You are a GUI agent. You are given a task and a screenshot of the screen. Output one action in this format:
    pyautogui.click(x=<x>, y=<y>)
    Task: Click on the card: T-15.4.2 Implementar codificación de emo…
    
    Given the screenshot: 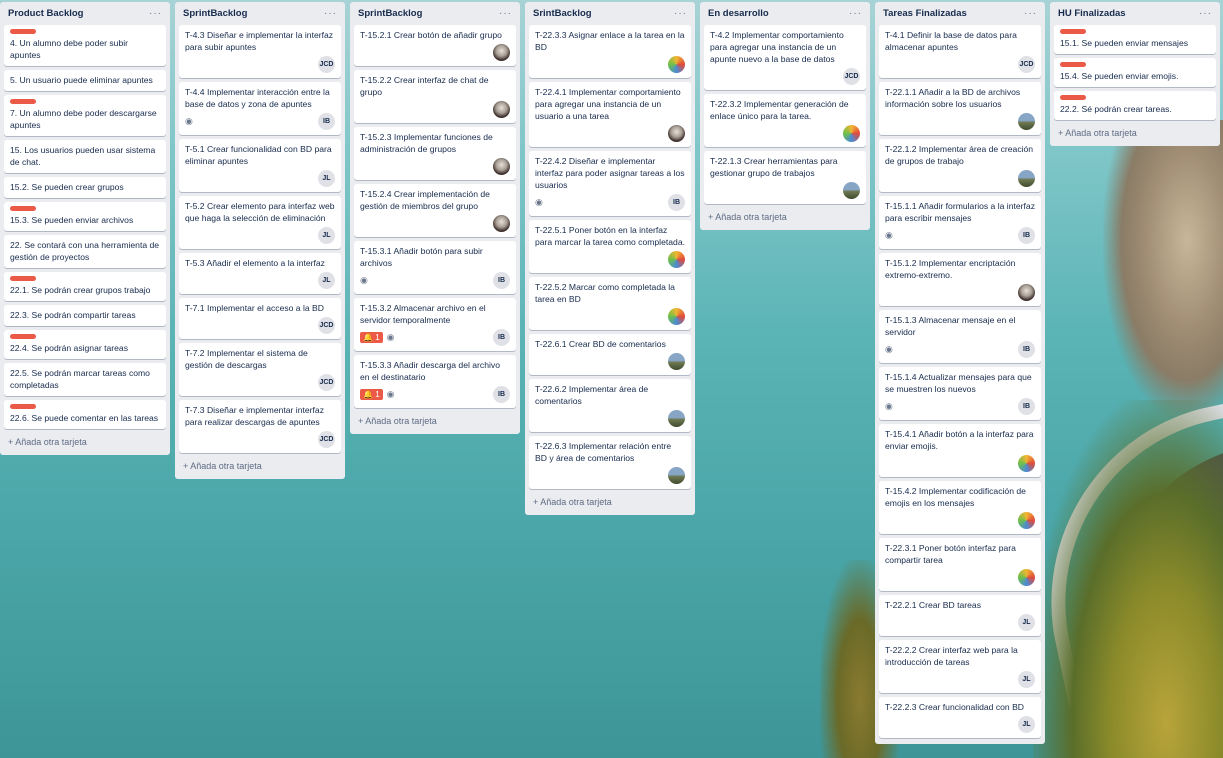 What is the action you would take?
    pyautogui.click(x=960, y=507)
    